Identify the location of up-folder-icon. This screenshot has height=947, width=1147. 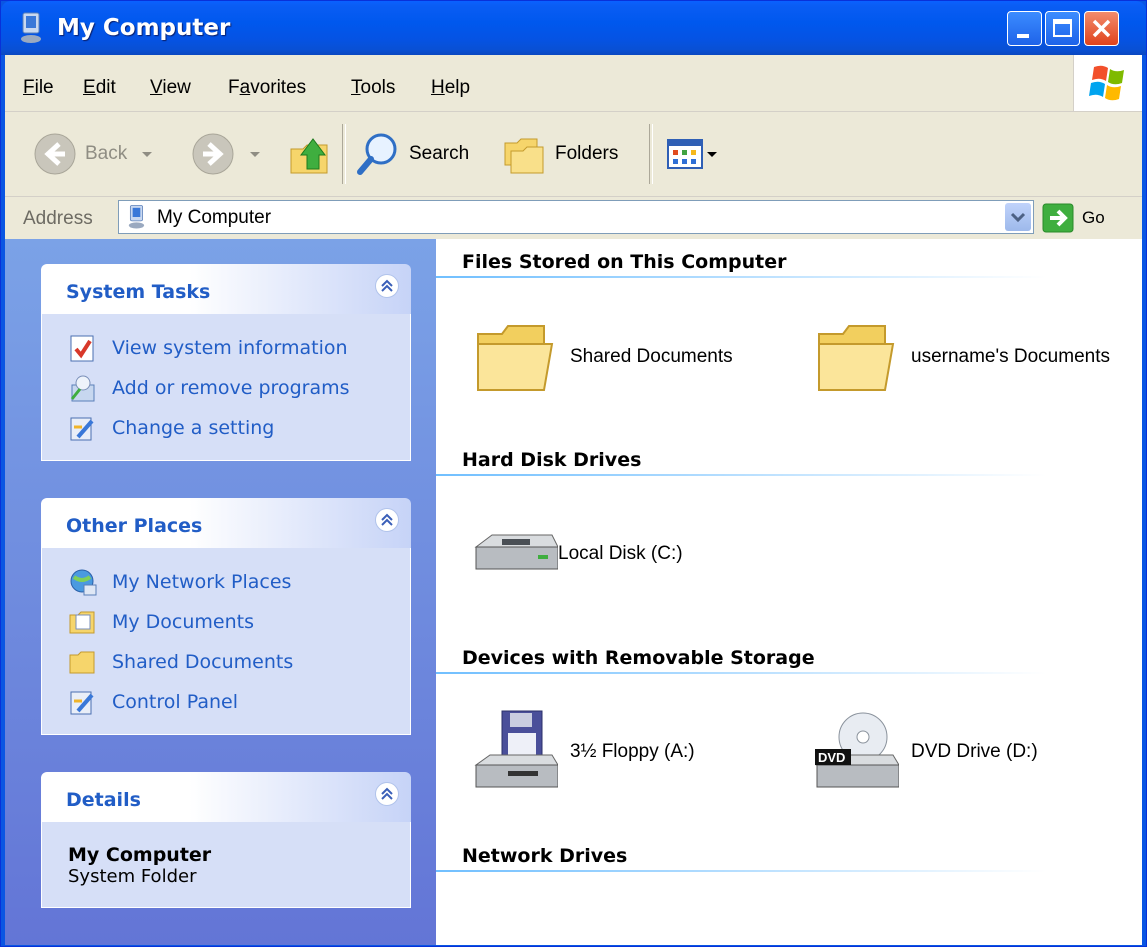
(309, 156).